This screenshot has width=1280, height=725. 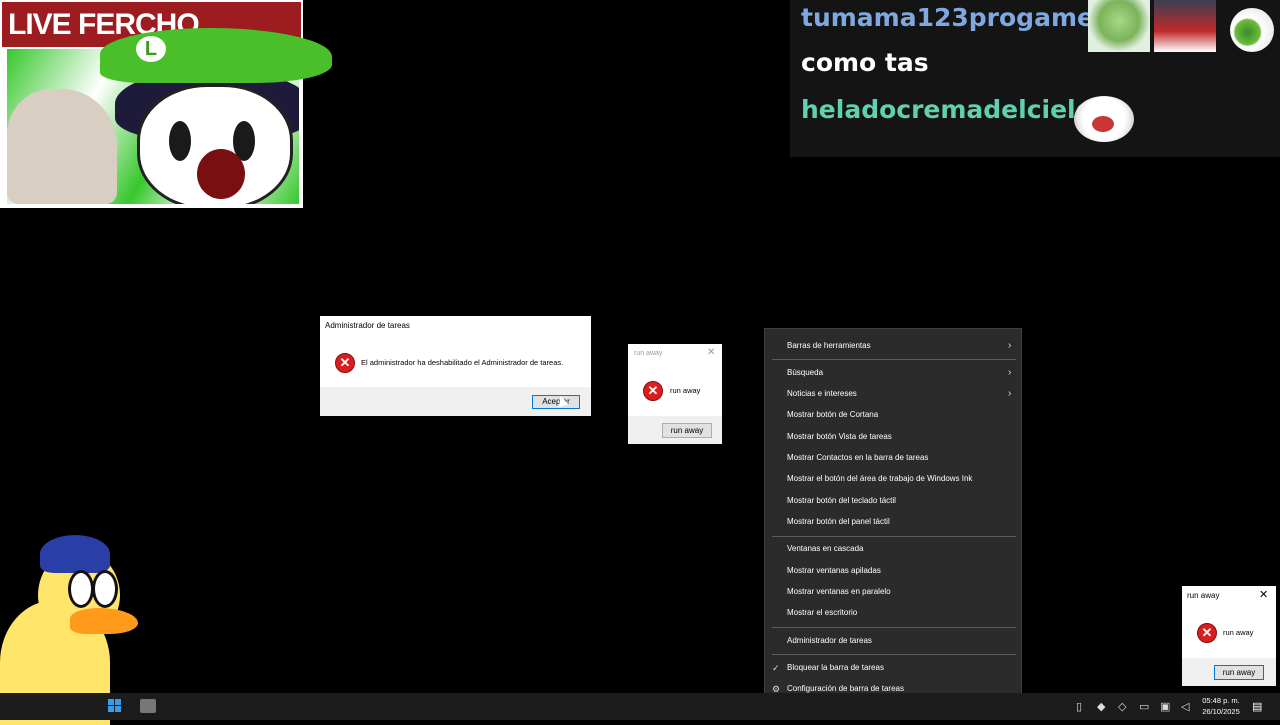 I want to click on cap-badge: L, so click(x=151, y=49).